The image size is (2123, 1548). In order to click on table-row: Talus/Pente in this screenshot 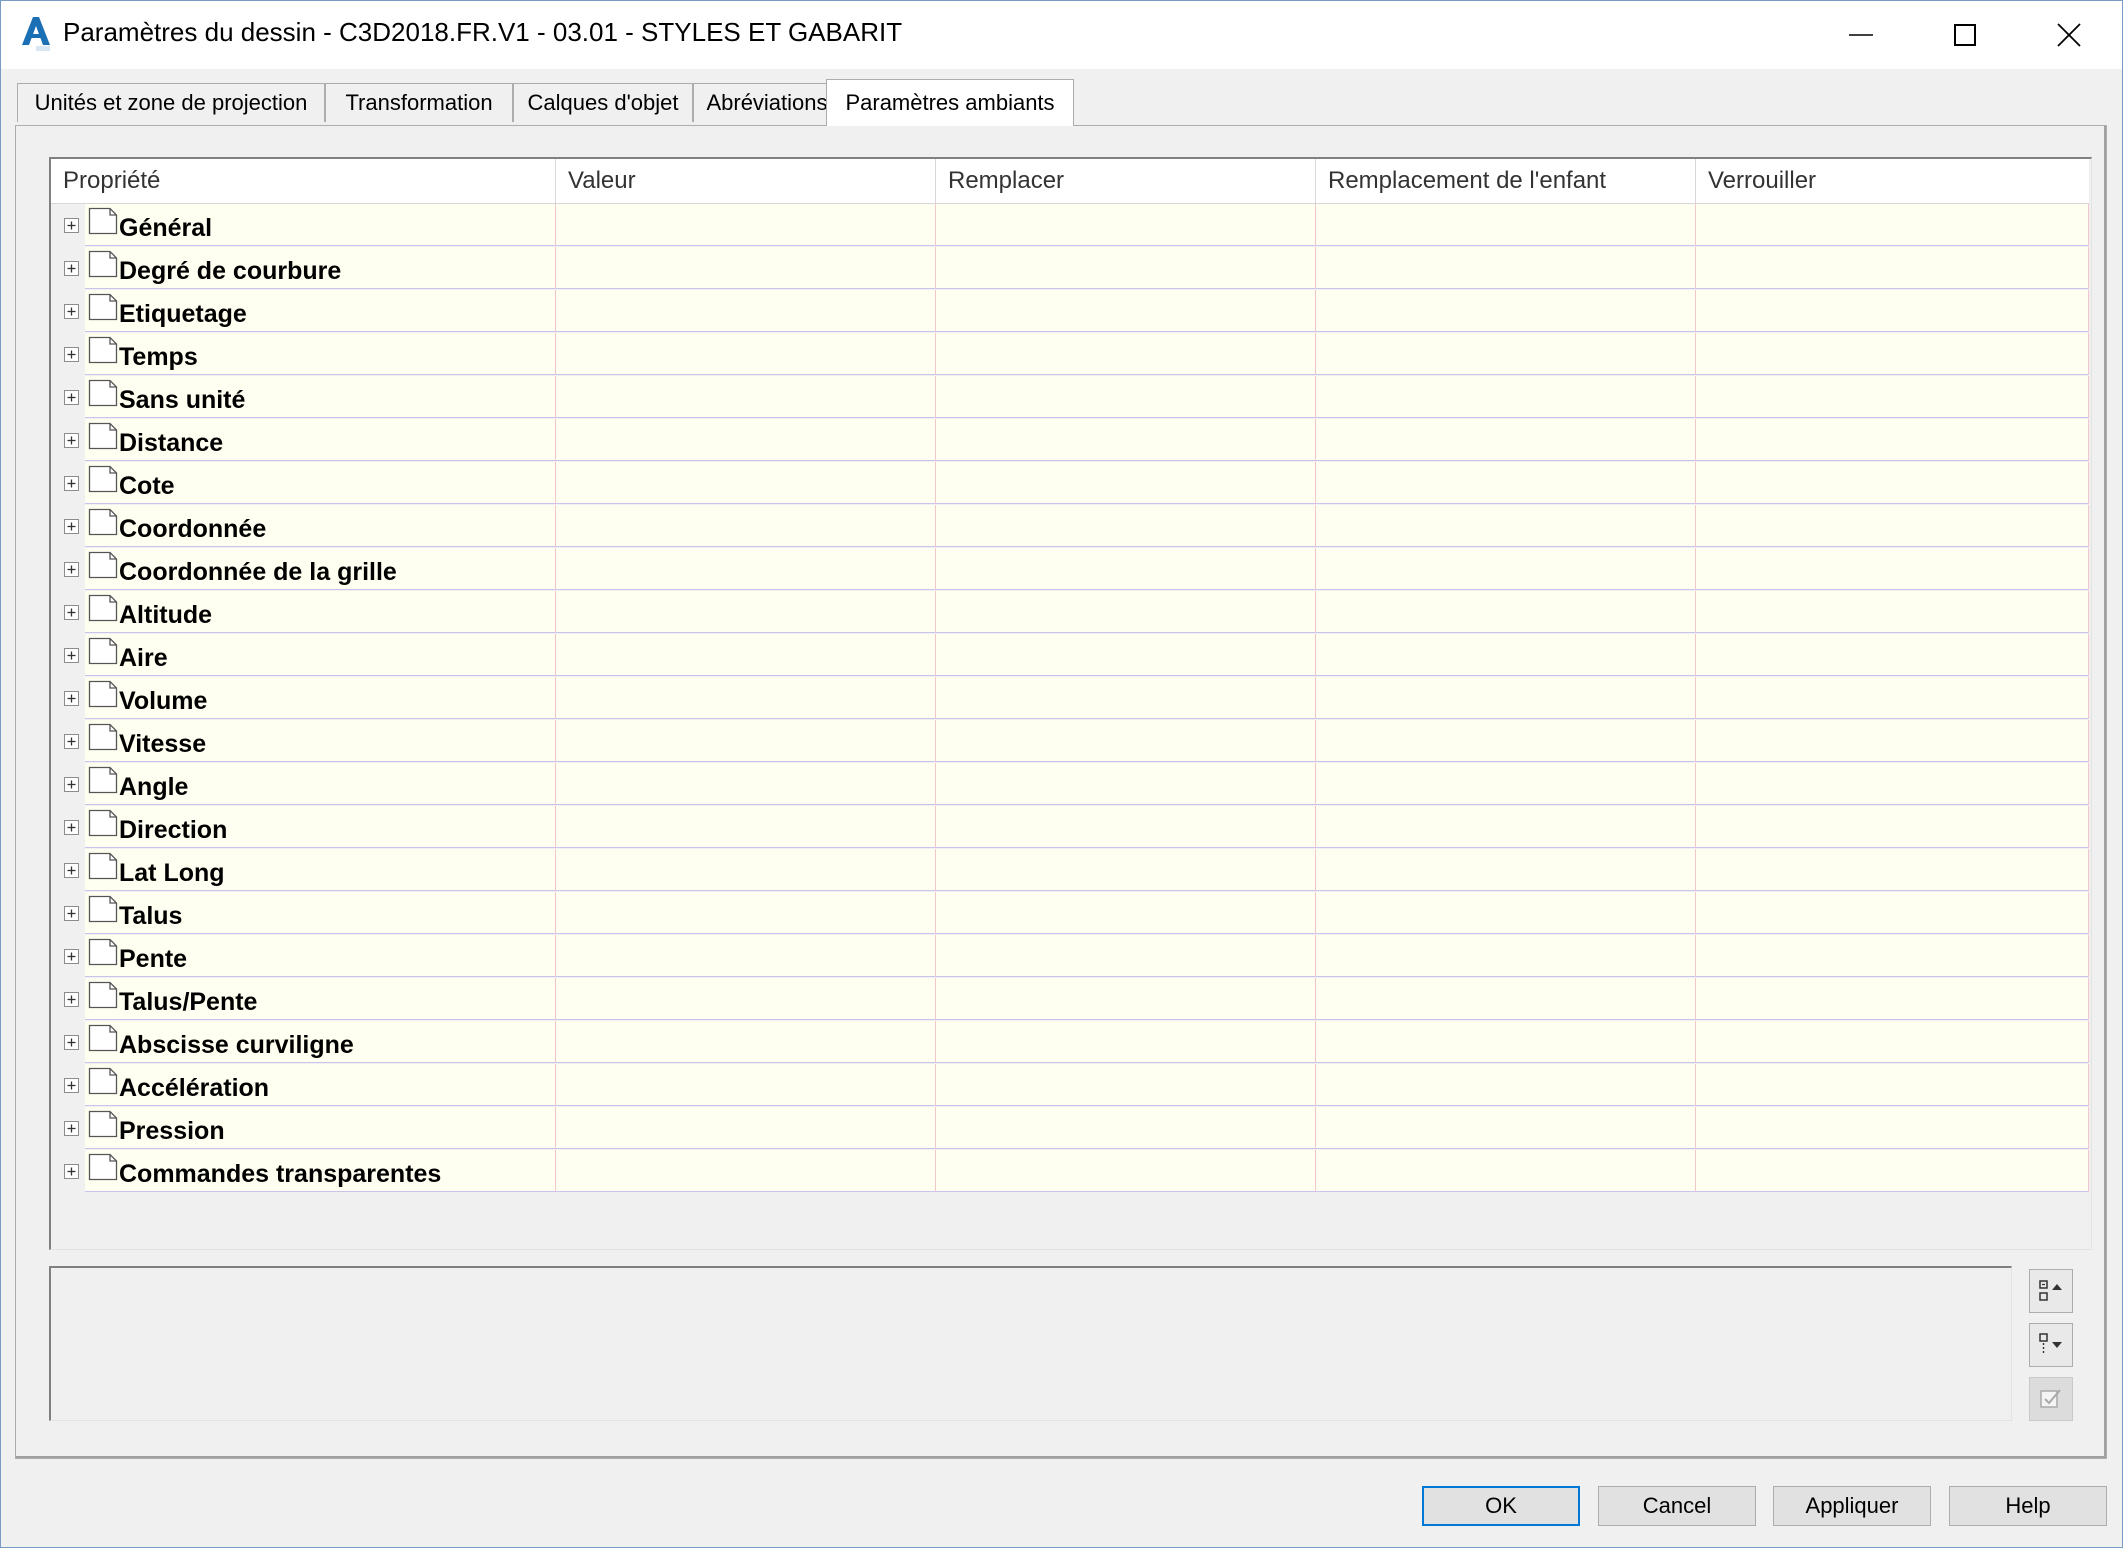, I will do `click(1070, 999)`.